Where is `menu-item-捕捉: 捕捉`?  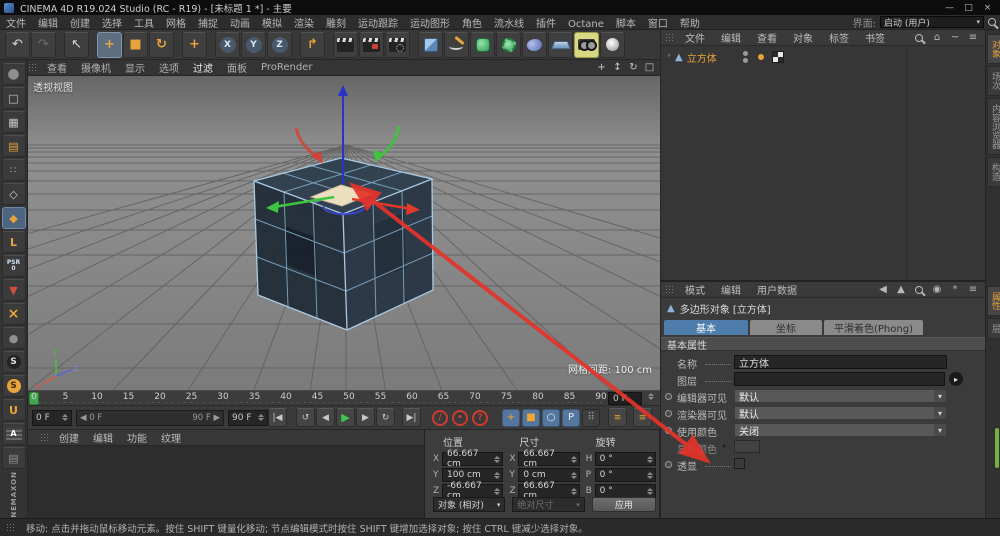 menu-item-捕捉: 捕捉 is located at coordinates (208, 24).